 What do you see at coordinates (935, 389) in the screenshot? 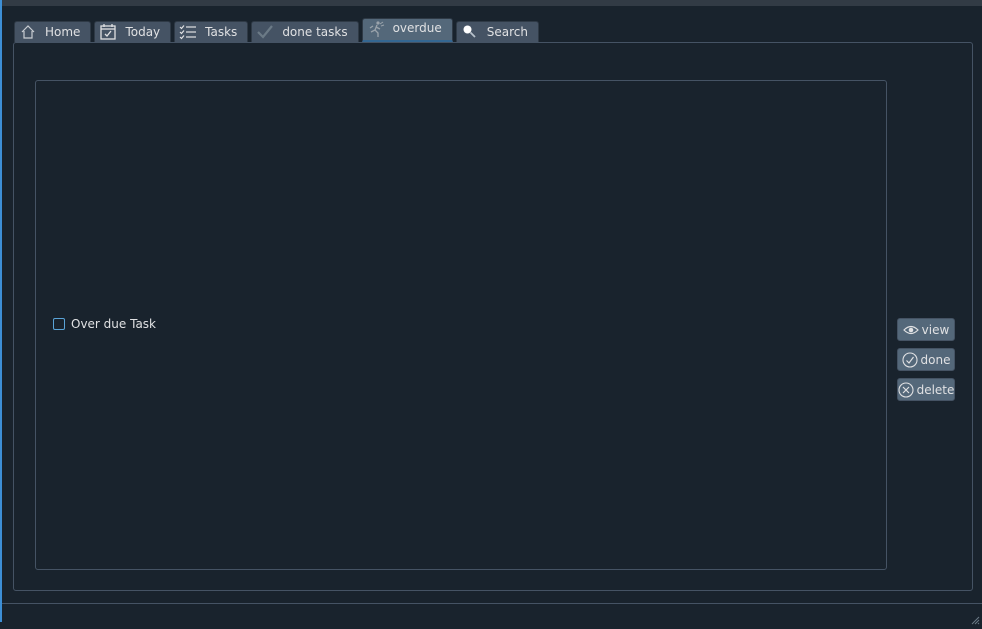
I see `delete-button-label: delete` at bounding box center [935, 389].